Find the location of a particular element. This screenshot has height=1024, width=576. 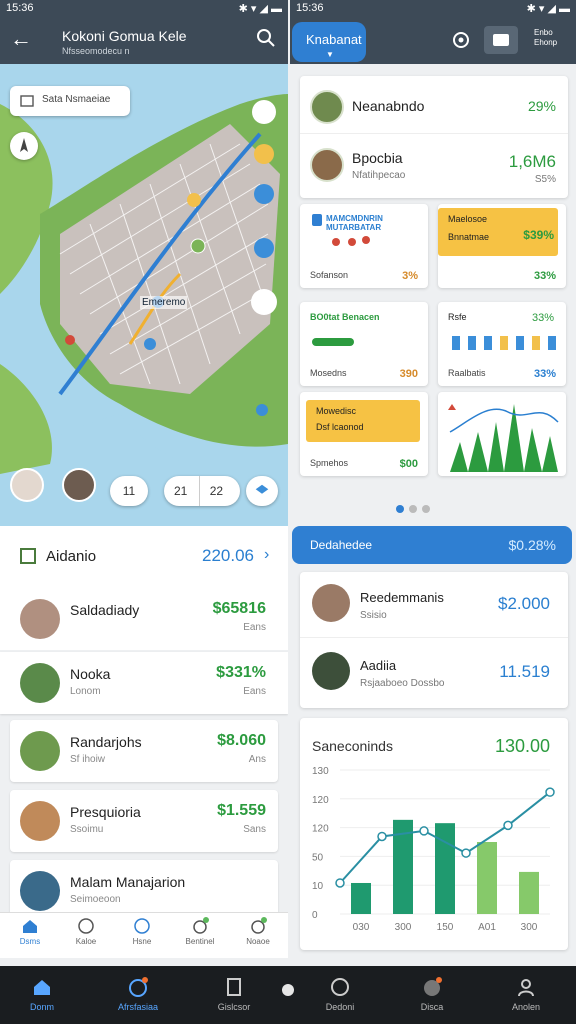

tile-footer: Mosedns is located at coordinates (328, 373).